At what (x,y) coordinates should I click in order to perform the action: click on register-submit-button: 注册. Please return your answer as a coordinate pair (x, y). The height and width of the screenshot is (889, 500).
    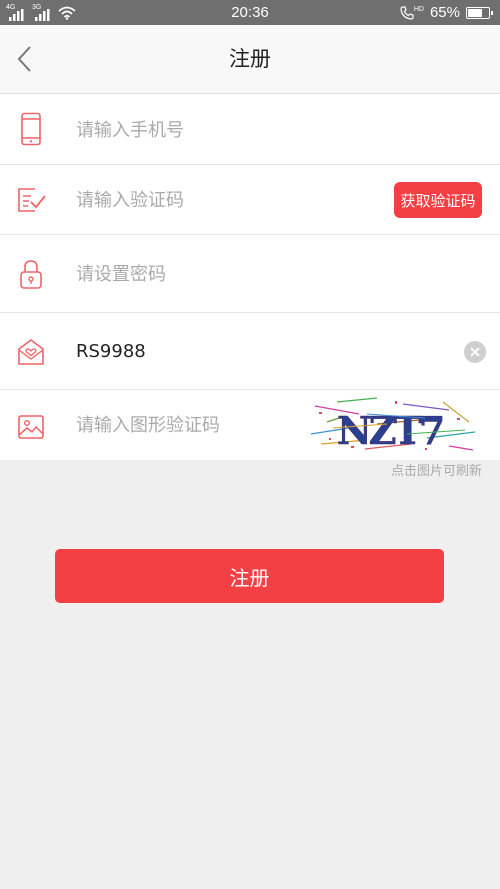
    Looking at the image, I should click on (249, 576).